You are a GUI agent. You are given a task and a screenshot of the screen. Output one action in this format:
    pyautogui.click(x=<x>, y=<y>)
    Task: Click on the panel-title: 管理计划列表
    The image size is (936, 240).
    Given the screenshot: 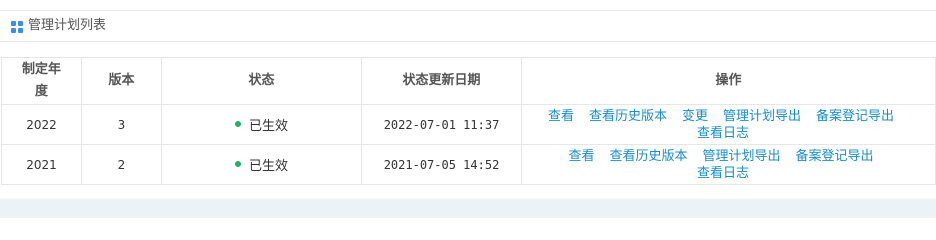 What is the action you would take?
    pyautogui.click(x=67, y=25)
    